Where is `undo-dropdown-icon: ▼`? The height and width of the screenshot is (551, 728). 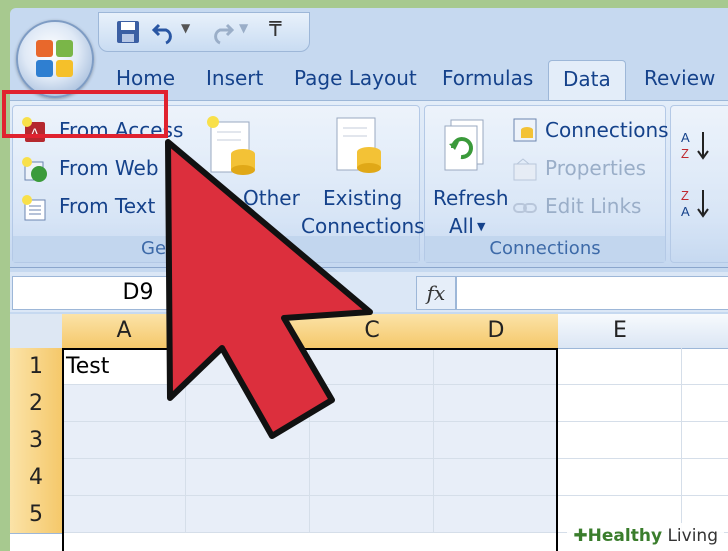 undo-dropdown-icon: ▼ is located at coordinates (185, 28).